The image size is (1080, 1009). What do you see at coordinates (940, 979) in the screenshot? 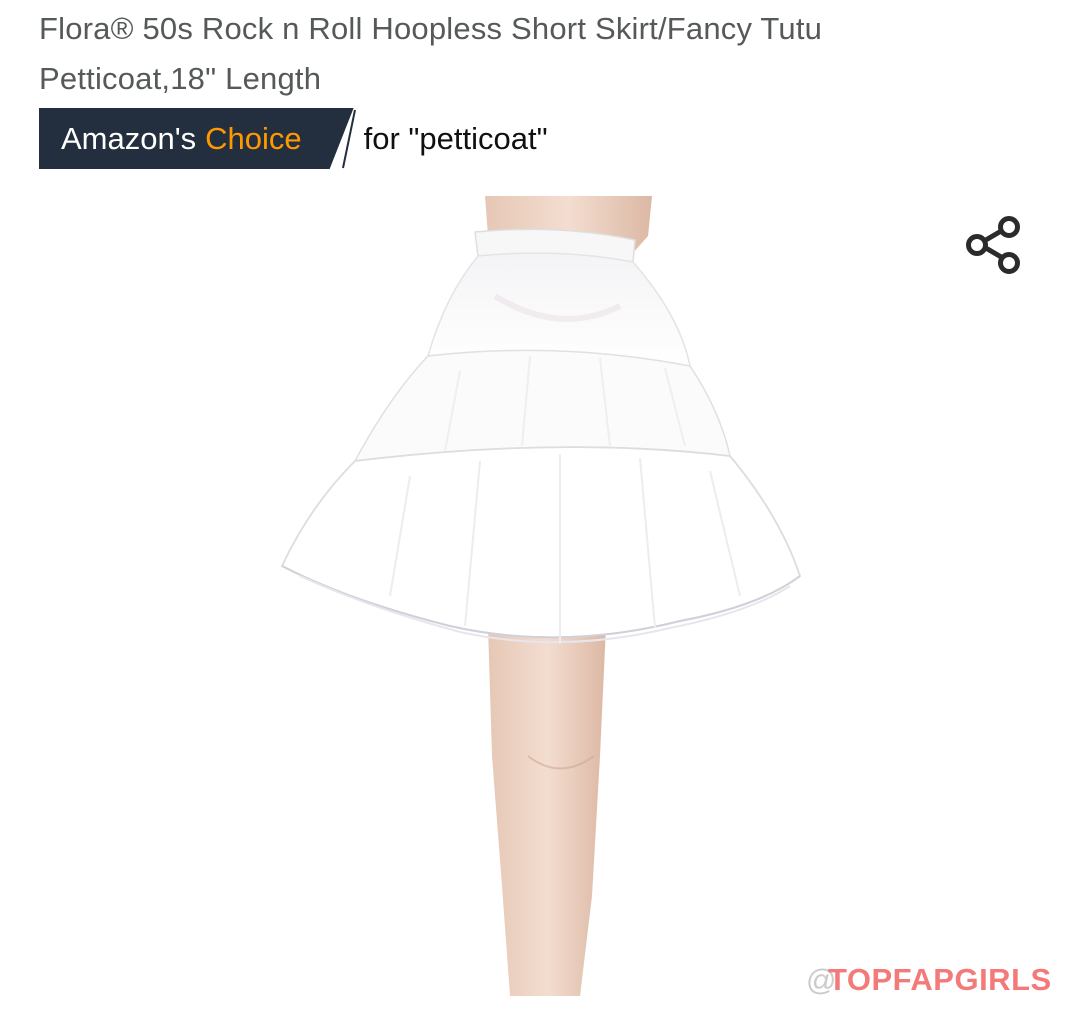
I see `watermark-brand: TOPFAPGIRLS` at bounding box center [940, 979].